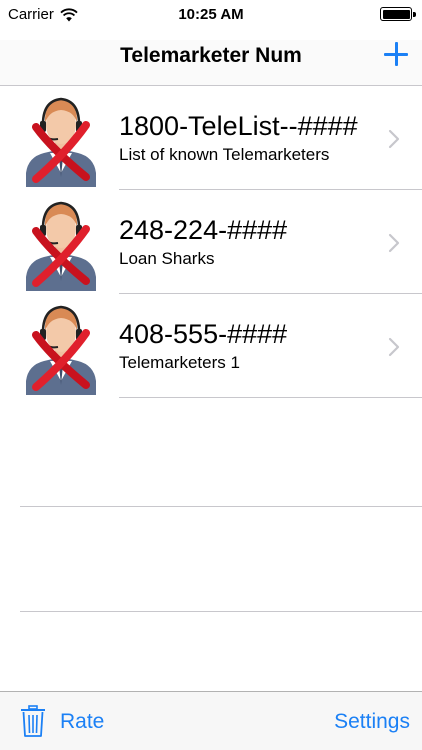 The image size is (422, 750). What do you see at coordinates (372, 722) in the screenshot?
I see `settings-button: Settings` at bounding box center [372, 722].